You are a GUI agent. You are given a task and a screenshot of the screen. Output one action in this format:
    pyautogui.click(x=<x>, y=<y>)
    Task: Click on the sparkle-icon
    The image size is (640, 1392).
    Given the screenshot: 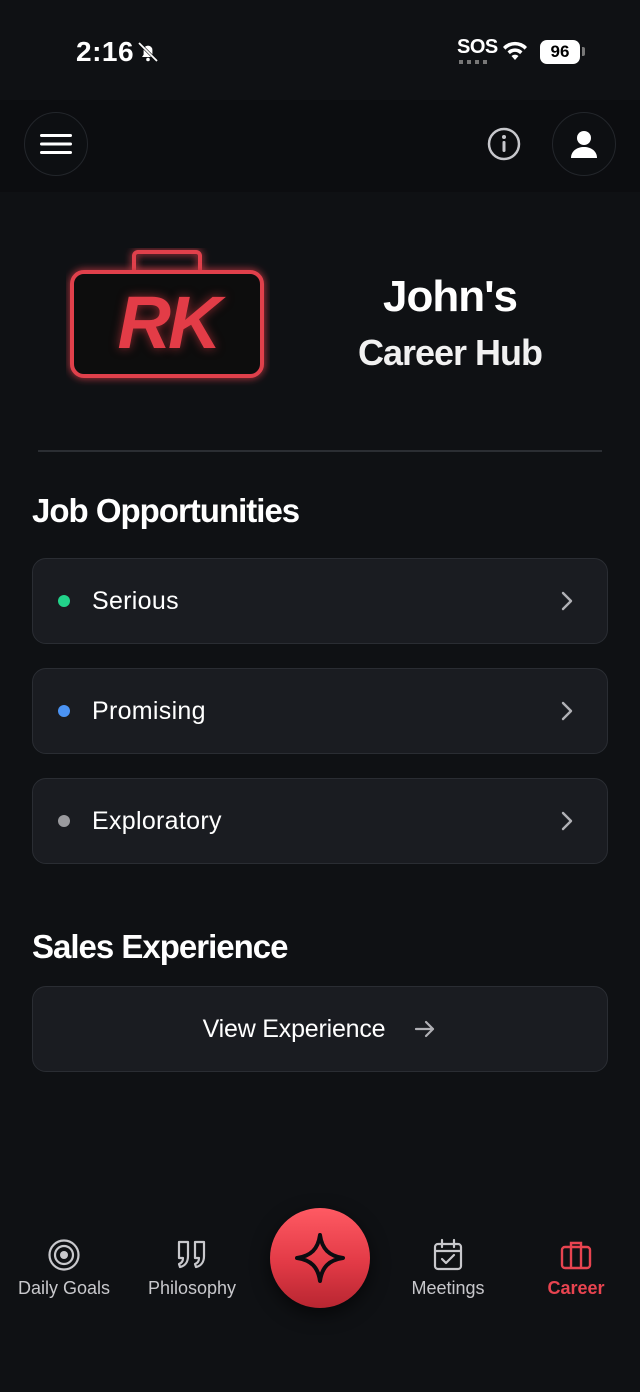 What is the action you would take?
    pyautogui.click(x=320, y=1258)
    